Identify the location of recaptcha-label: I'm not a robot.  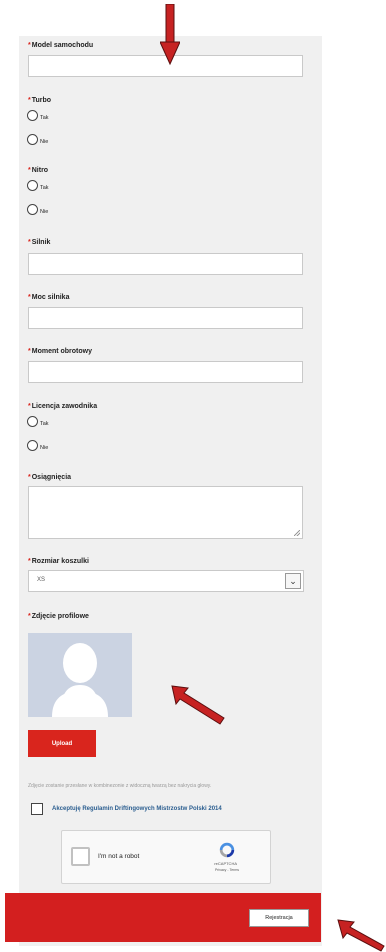
(119, 856).